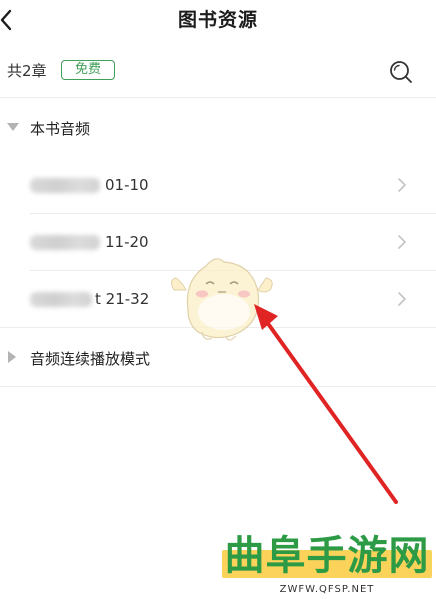 Image resolution: width=436 pixels, height=599 pixels. I want to click on site-watermark: 曲阜手游网 ZWFW.QFSP.NET, so click(327, 564).